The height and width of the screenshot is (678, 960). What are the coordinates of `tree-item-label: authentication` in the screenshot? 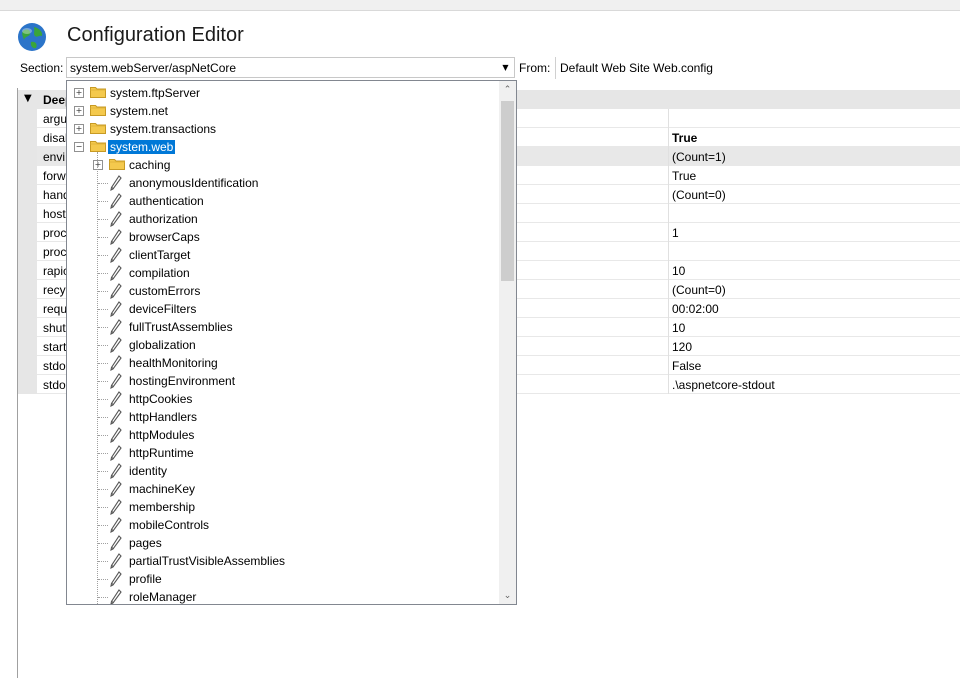 It's located at (166, 201).